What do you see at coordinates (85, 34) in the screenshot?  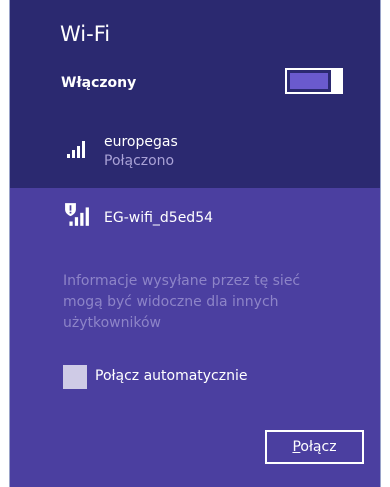 I see `panel-title: Wi-Fi` at bounding box center [85, 34].